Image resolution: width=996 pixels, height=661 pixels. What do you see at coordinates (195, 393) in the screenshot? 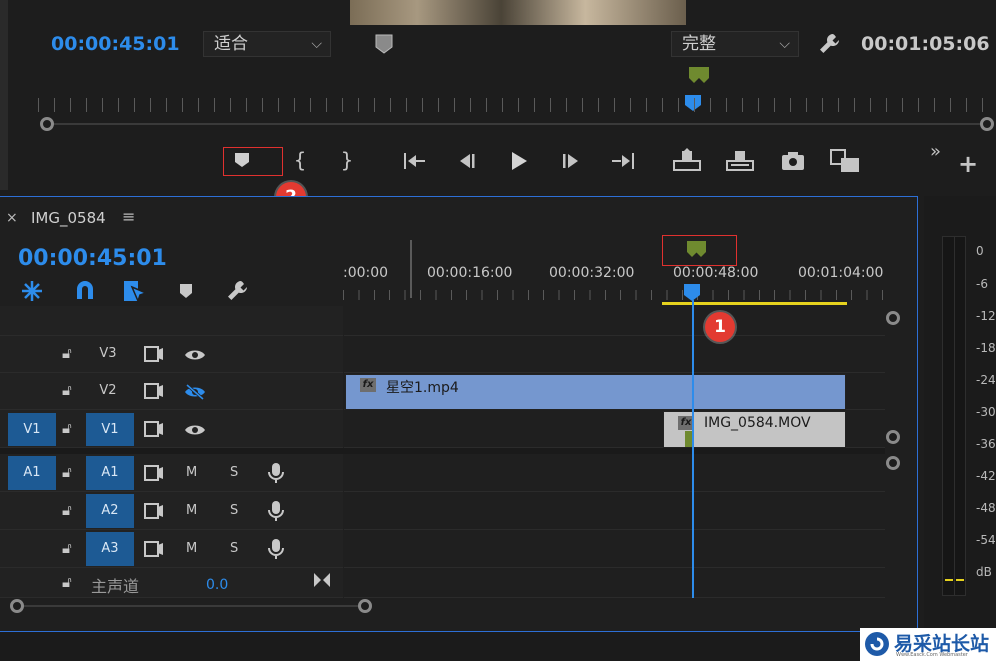
I see `eye-hidden-icon` at bounding box center [195, 393].